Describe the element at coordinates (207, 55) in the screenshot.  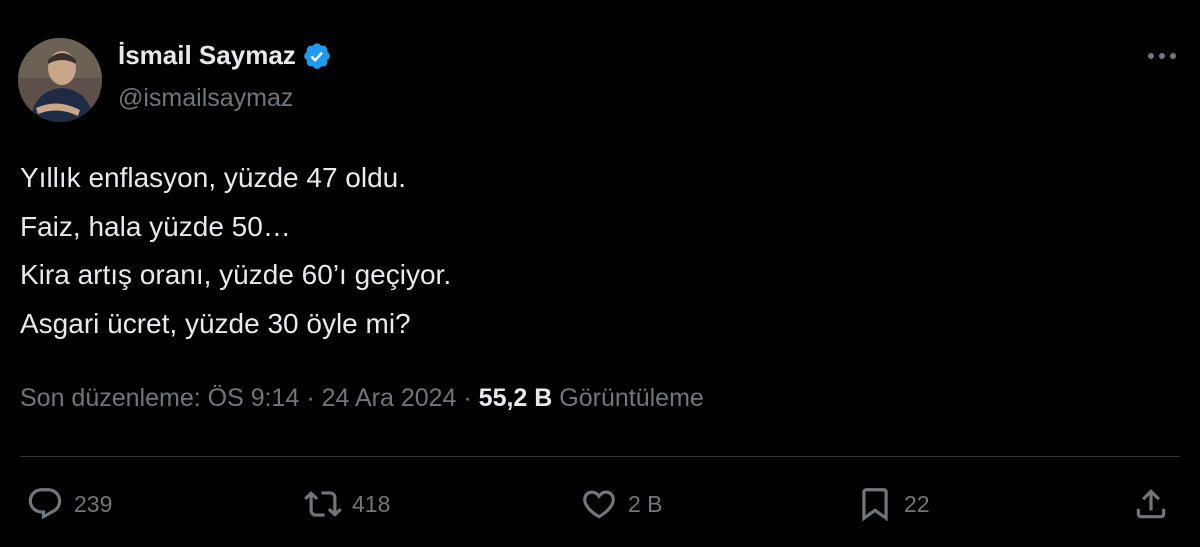
I see `author-name: İsmail Saymaz` at that location.